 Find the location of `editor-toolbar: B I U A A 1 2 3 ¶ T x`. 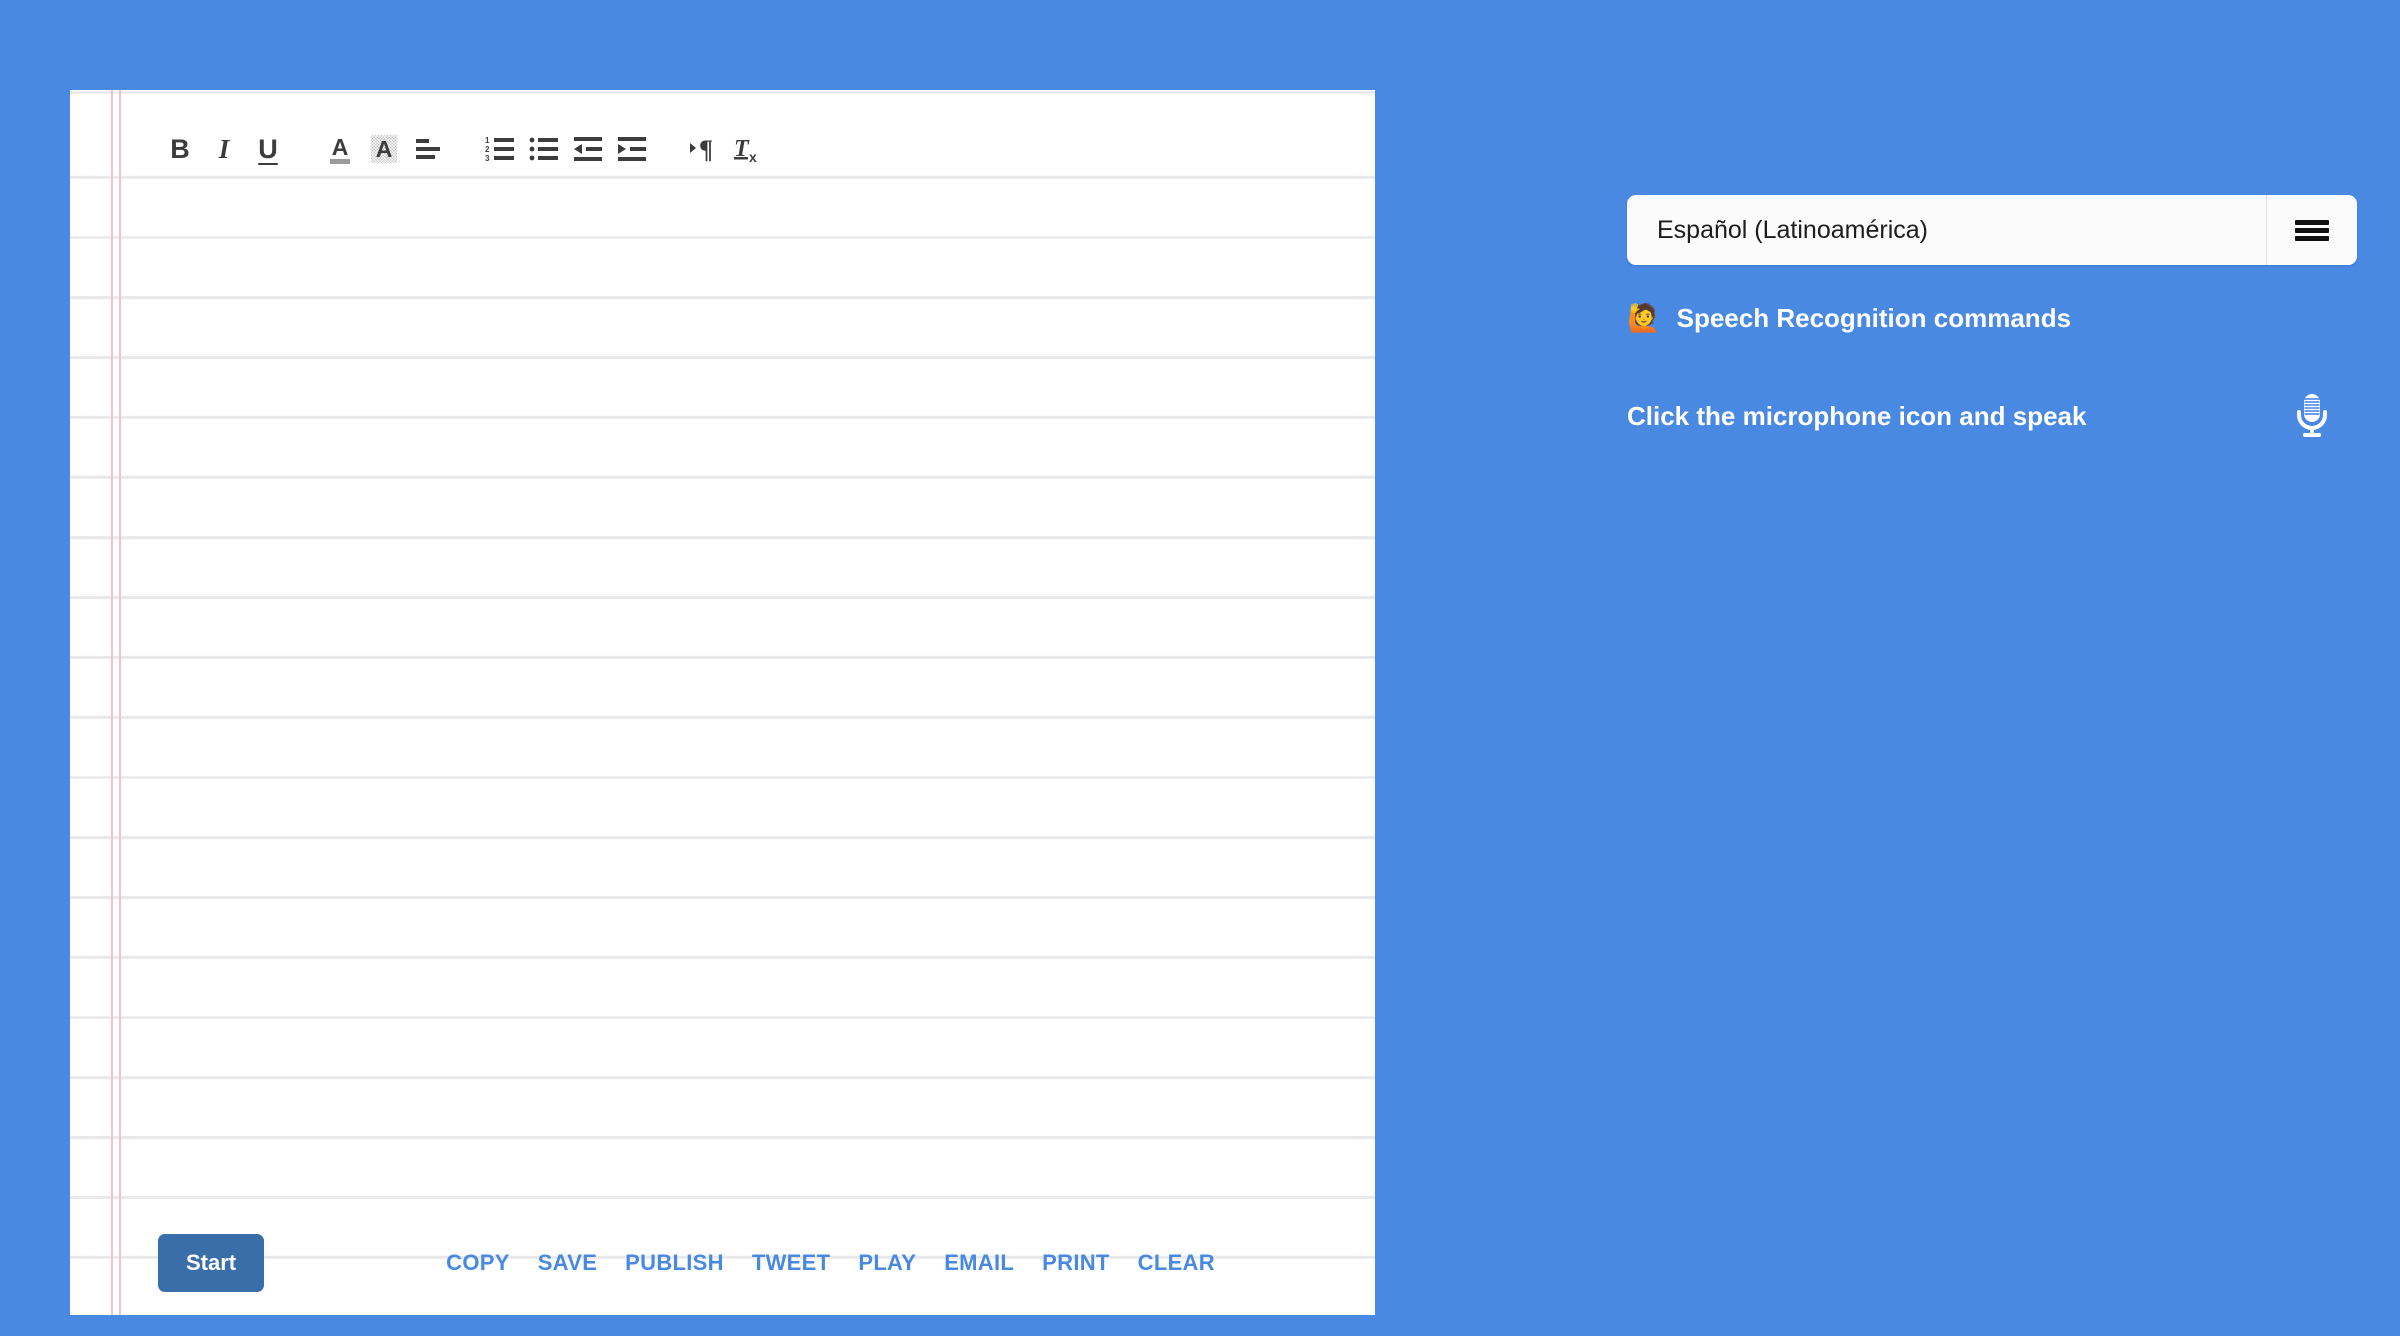

editor-toolbar: B I U A A 1 2 3 ¶ T x is located at coordinates (722, 149).